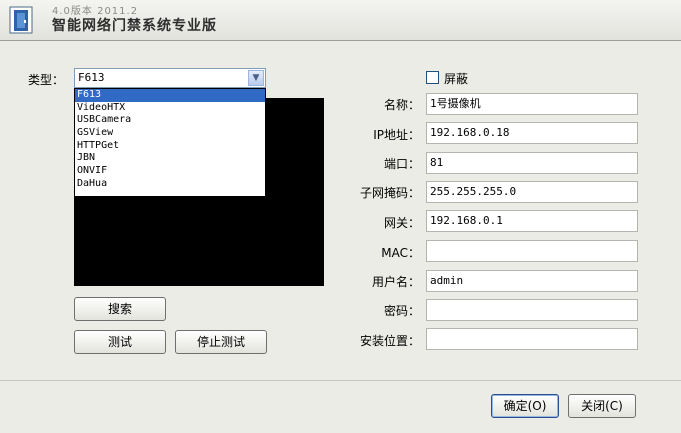 The image size is (681, 433). What do you see at coordinates (170, 146) in the screenshot?
I see `dropdown-option: HTTPGet` at bounding box center [170, 146].